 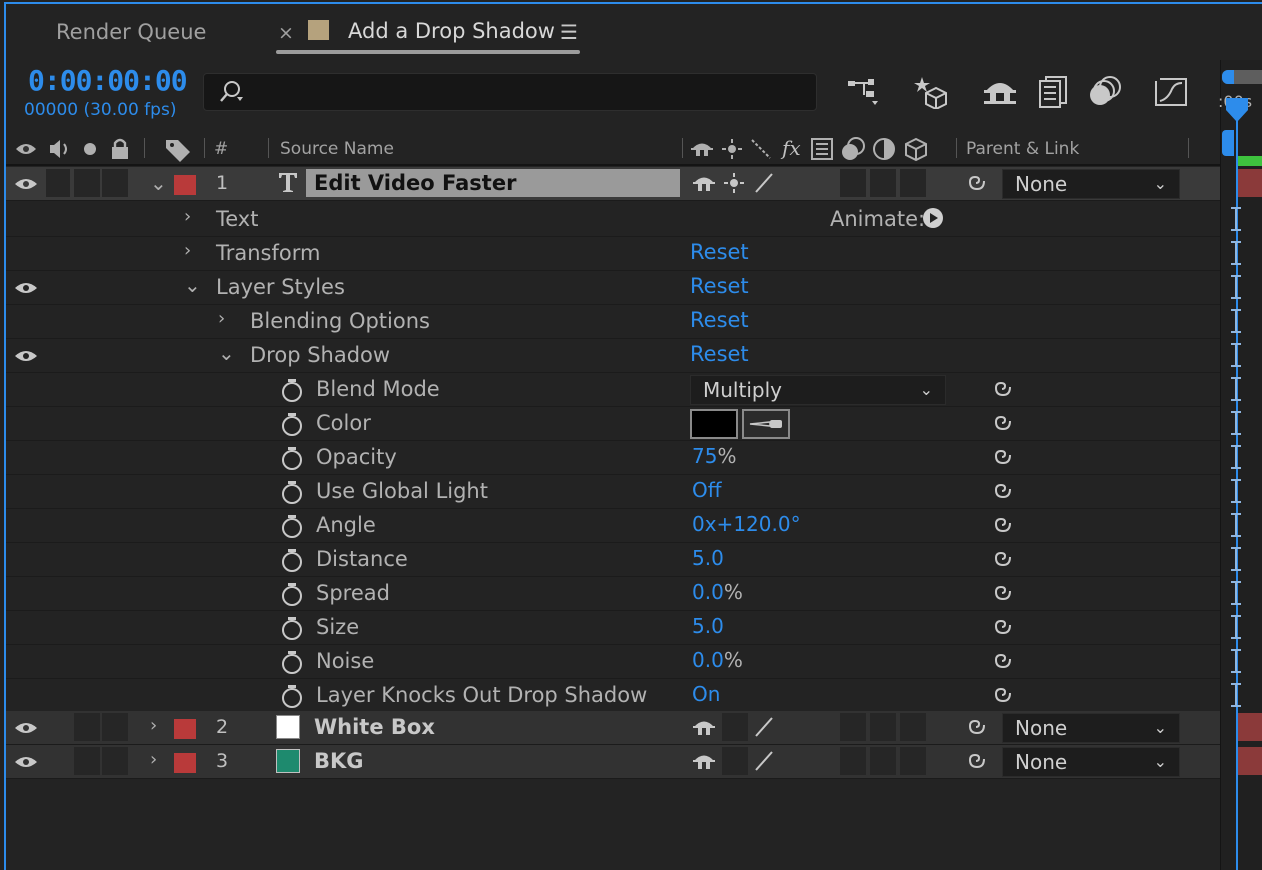 I want to click on property-row-opacity: Opacity 75%, so click(x=613, y=458).